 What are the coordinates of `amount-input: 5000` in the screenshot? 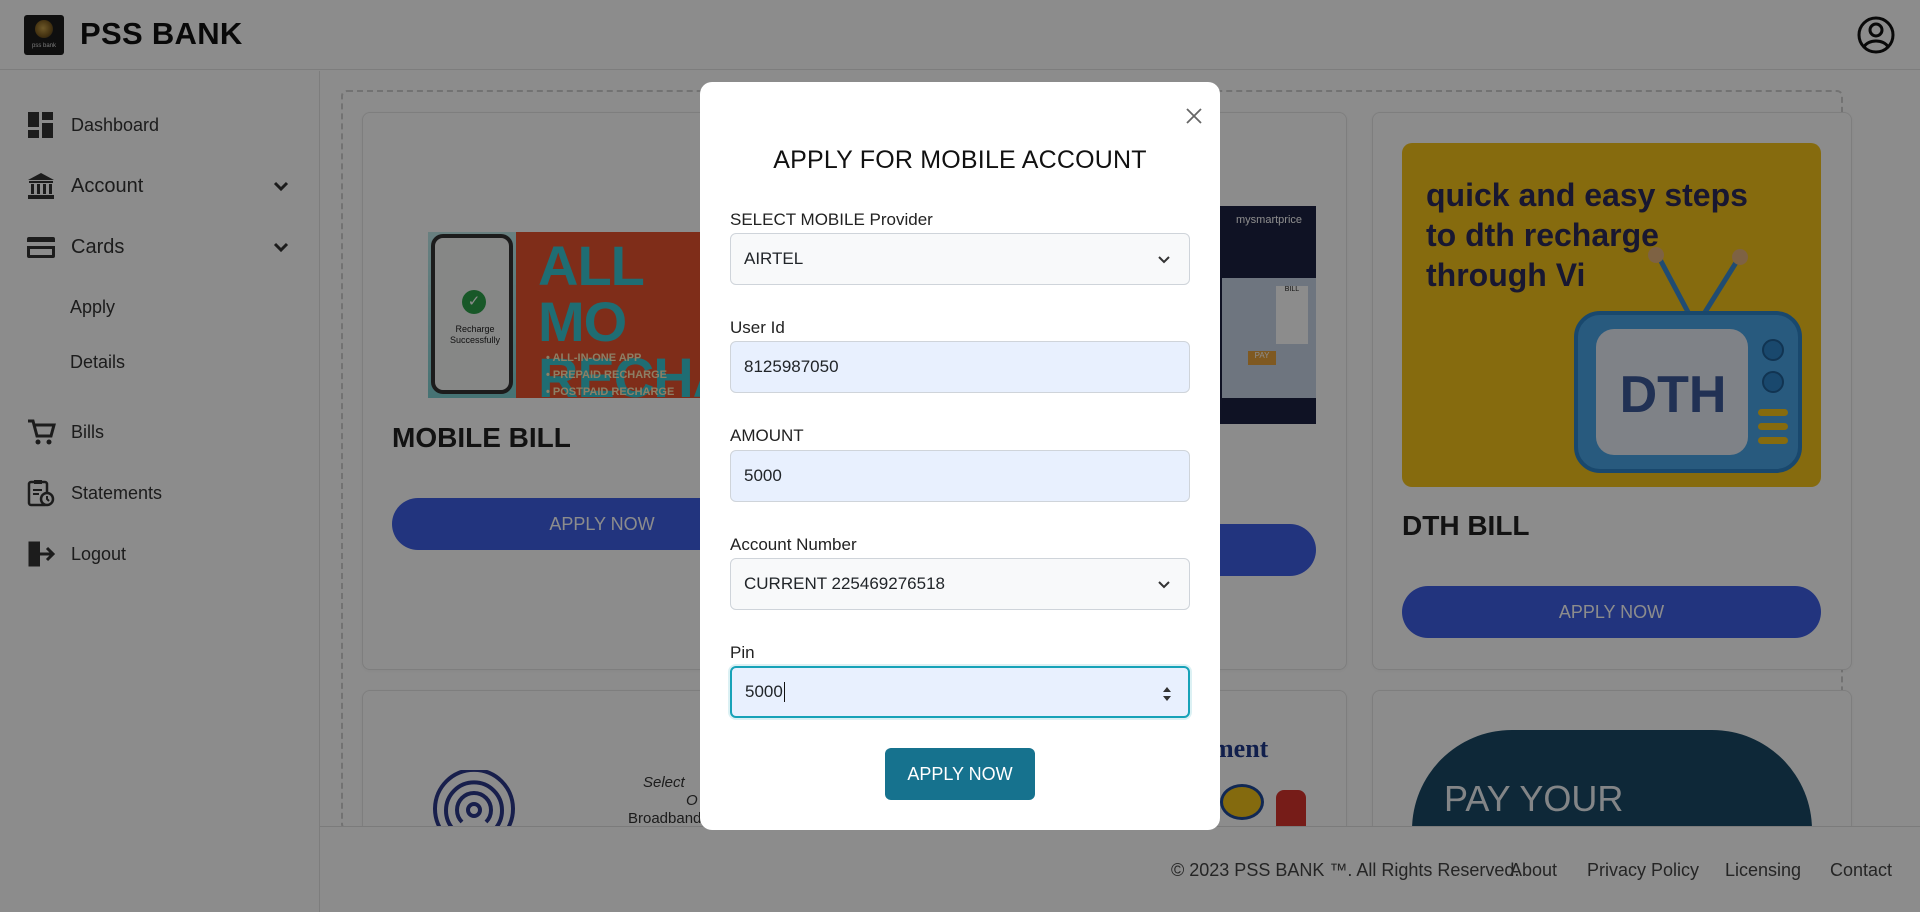 It's located at (960, 476).